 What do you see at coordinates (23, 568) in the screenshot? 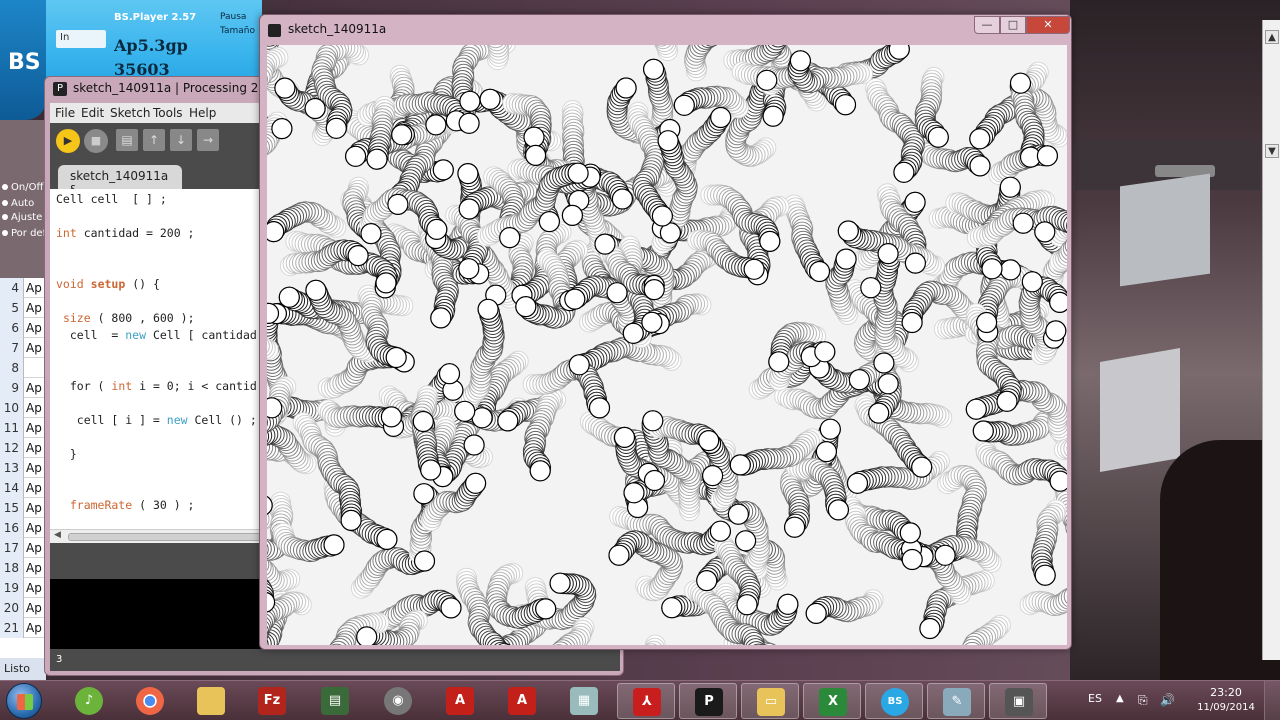
I see `sheet-row: 18 Ap` at bounding box center [23, 568].